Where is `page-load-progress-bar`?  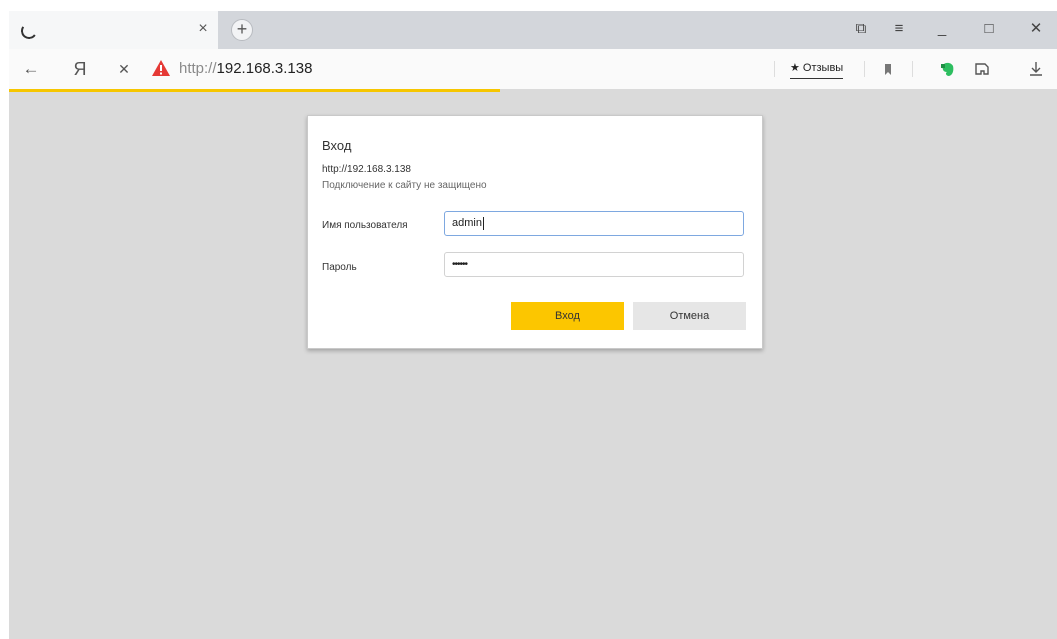
page-load-progress-bar is located at coordinates (254, 90).